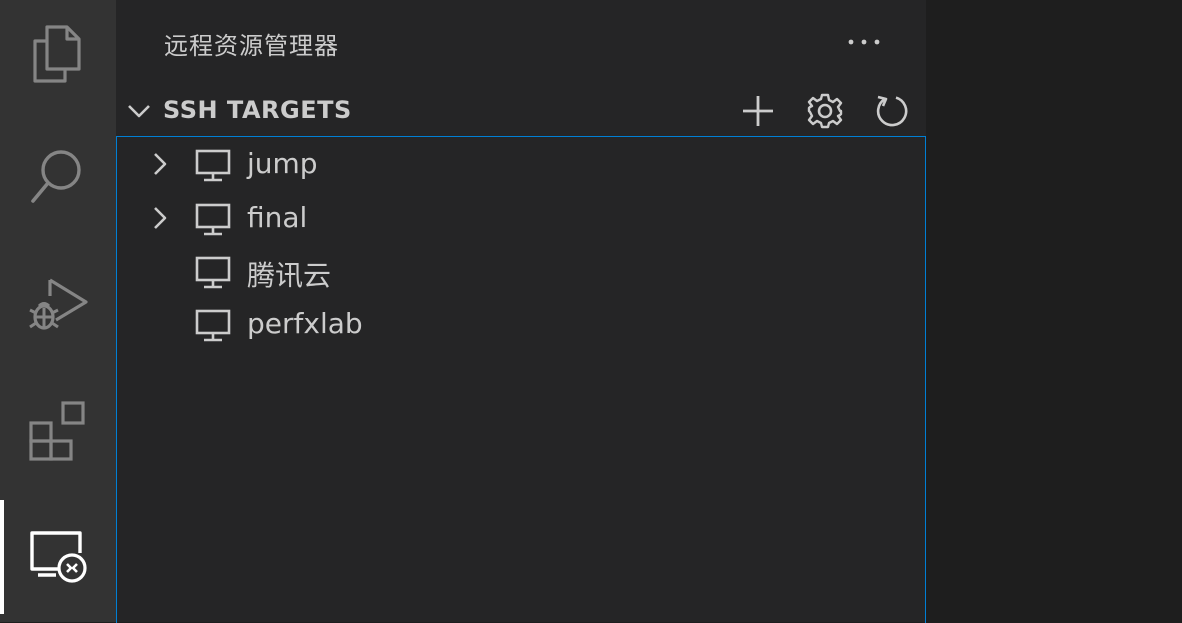  What do you see at coordinates (521, 218) in the screenshot?
I see `tree-item-final: final` at bounding box center [521, 218].